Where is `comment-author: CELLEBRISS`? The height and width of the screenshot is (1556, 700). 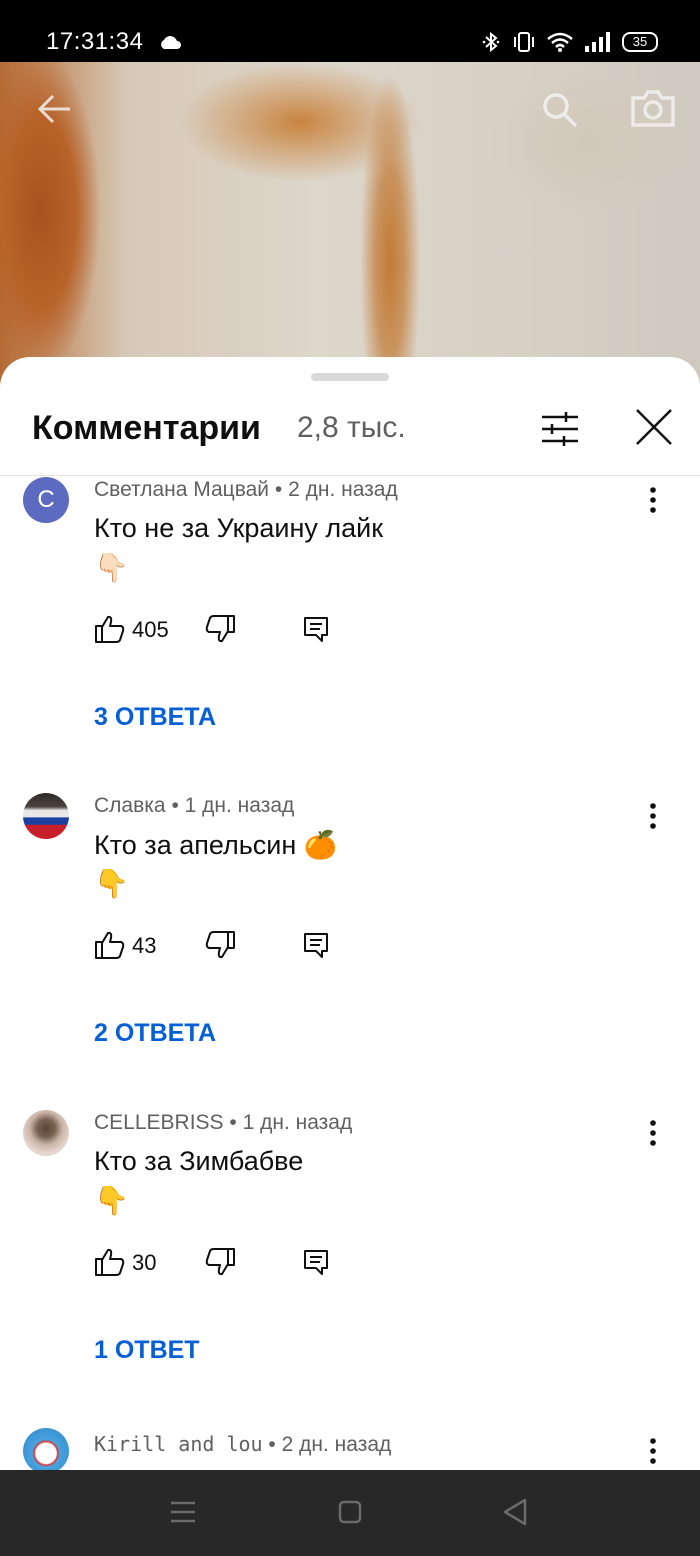
comment-author: CELLEBRISS is located at coordinates (159, 1122).